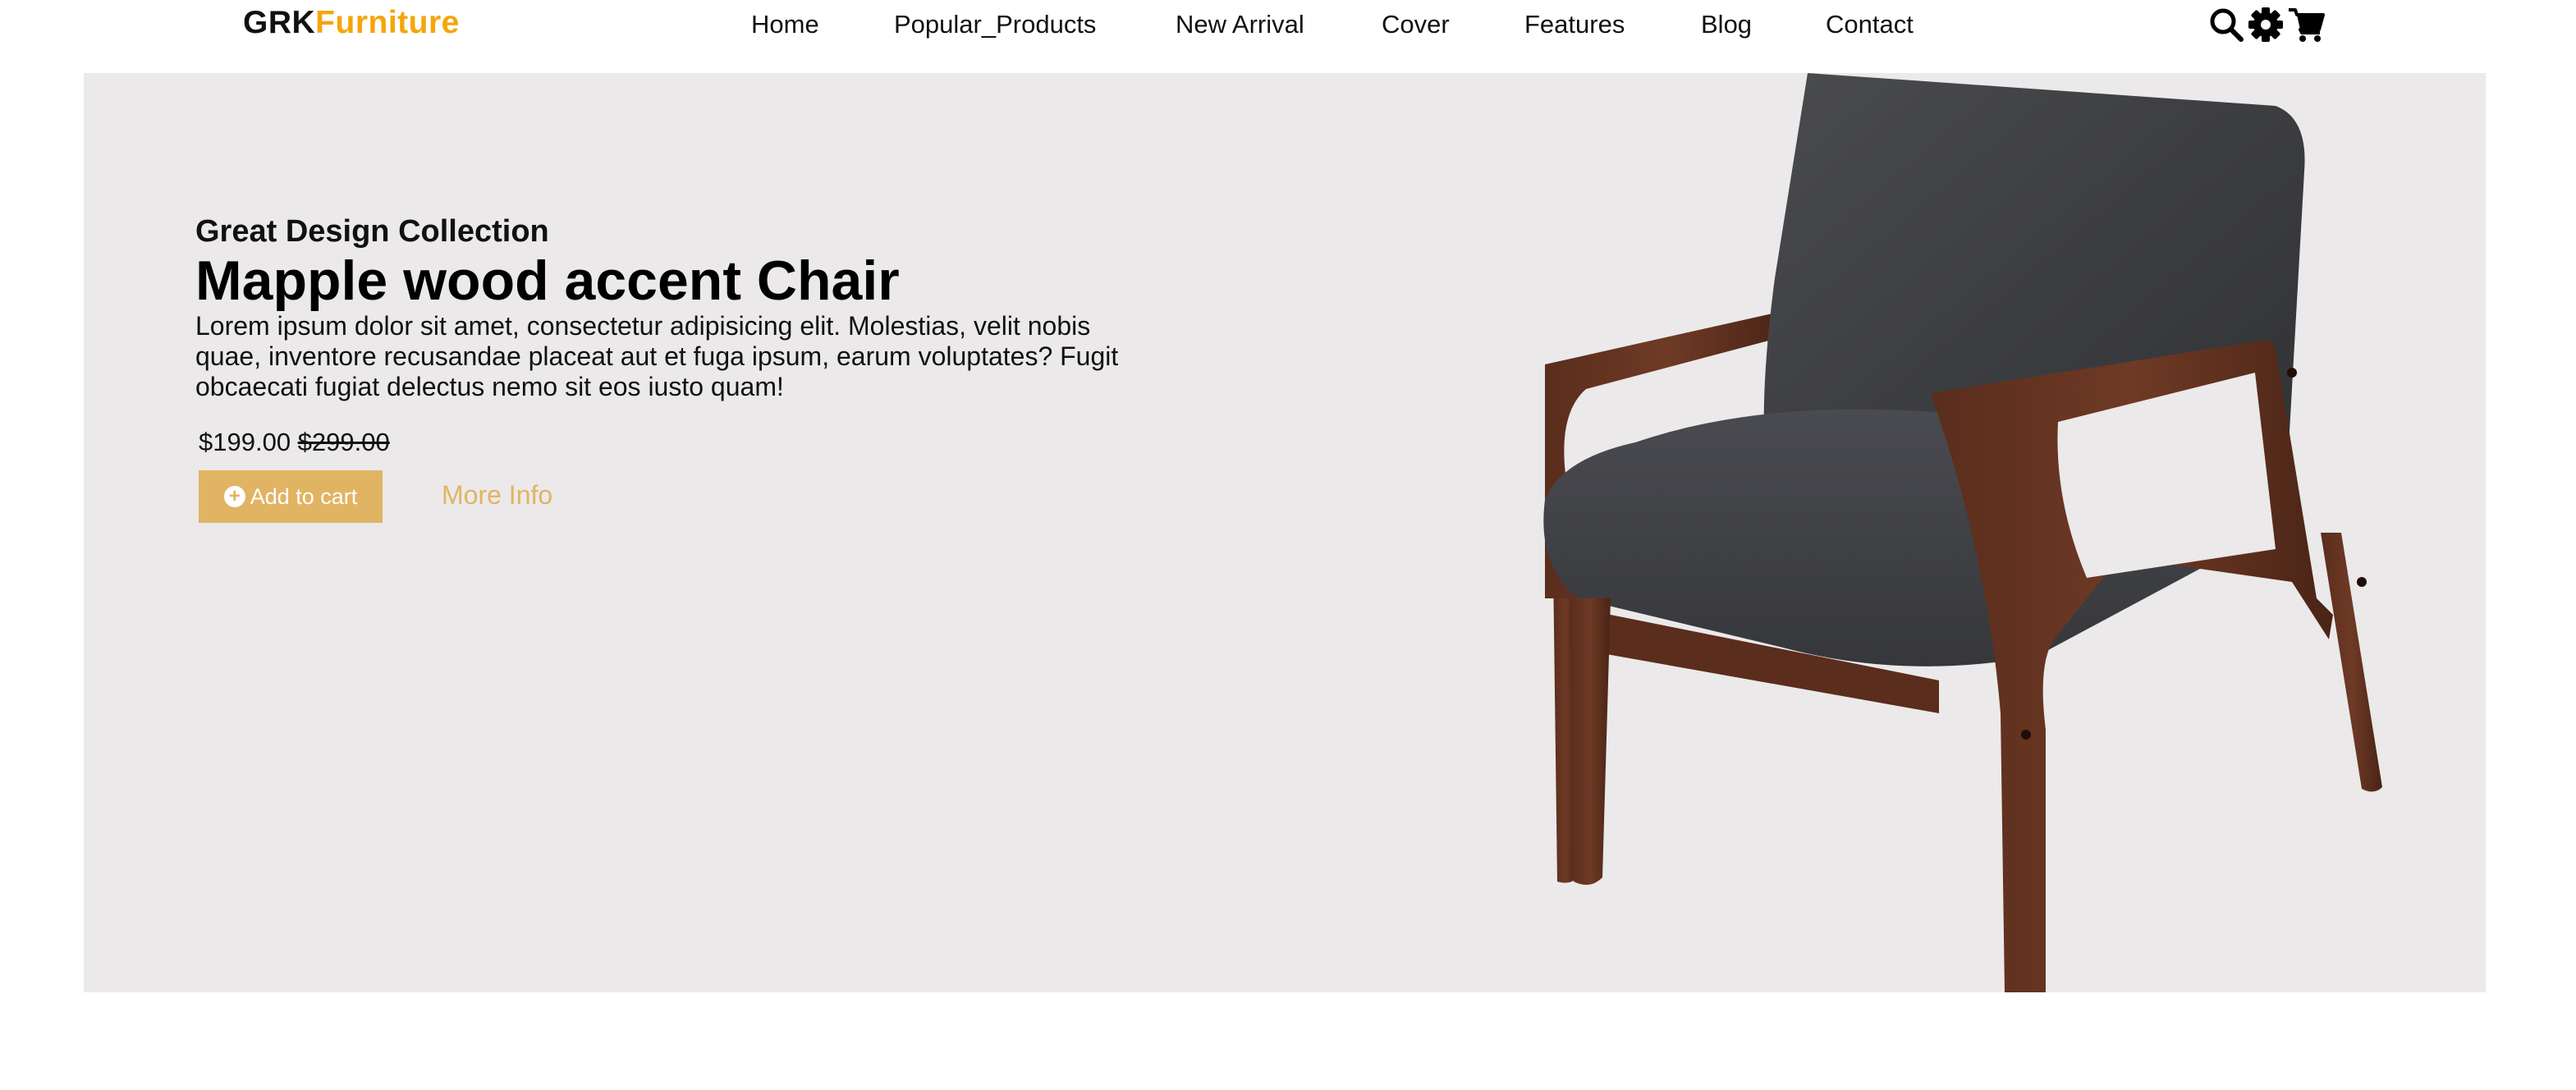  What do you see at coordinates (2307, 24) in the screenshot?
I see `cart-icon` at bounding box center [2307, 24].